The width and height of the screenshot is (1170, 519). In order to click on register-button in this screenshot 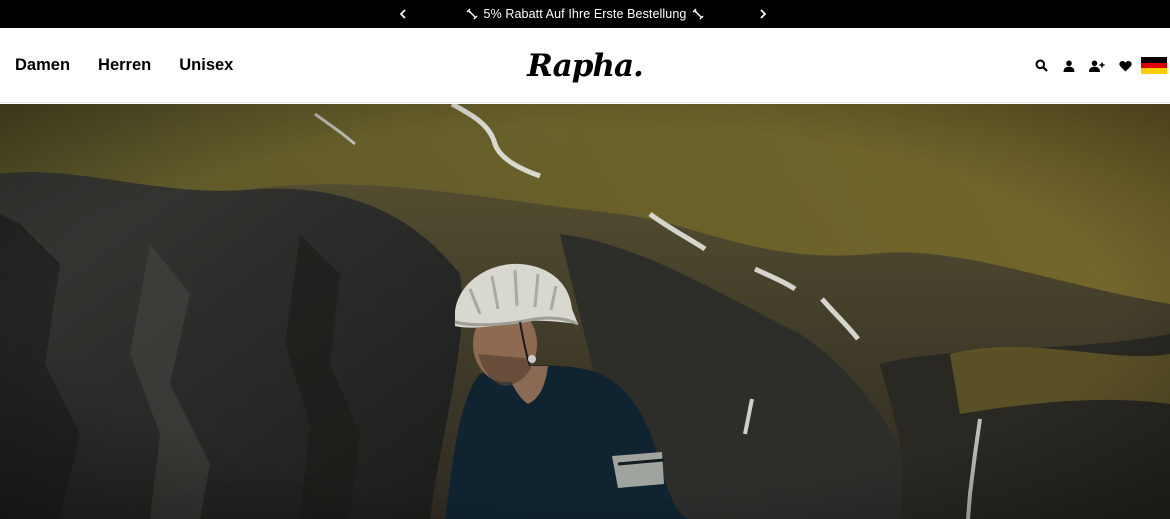, I will do `click(1097, 66)`.